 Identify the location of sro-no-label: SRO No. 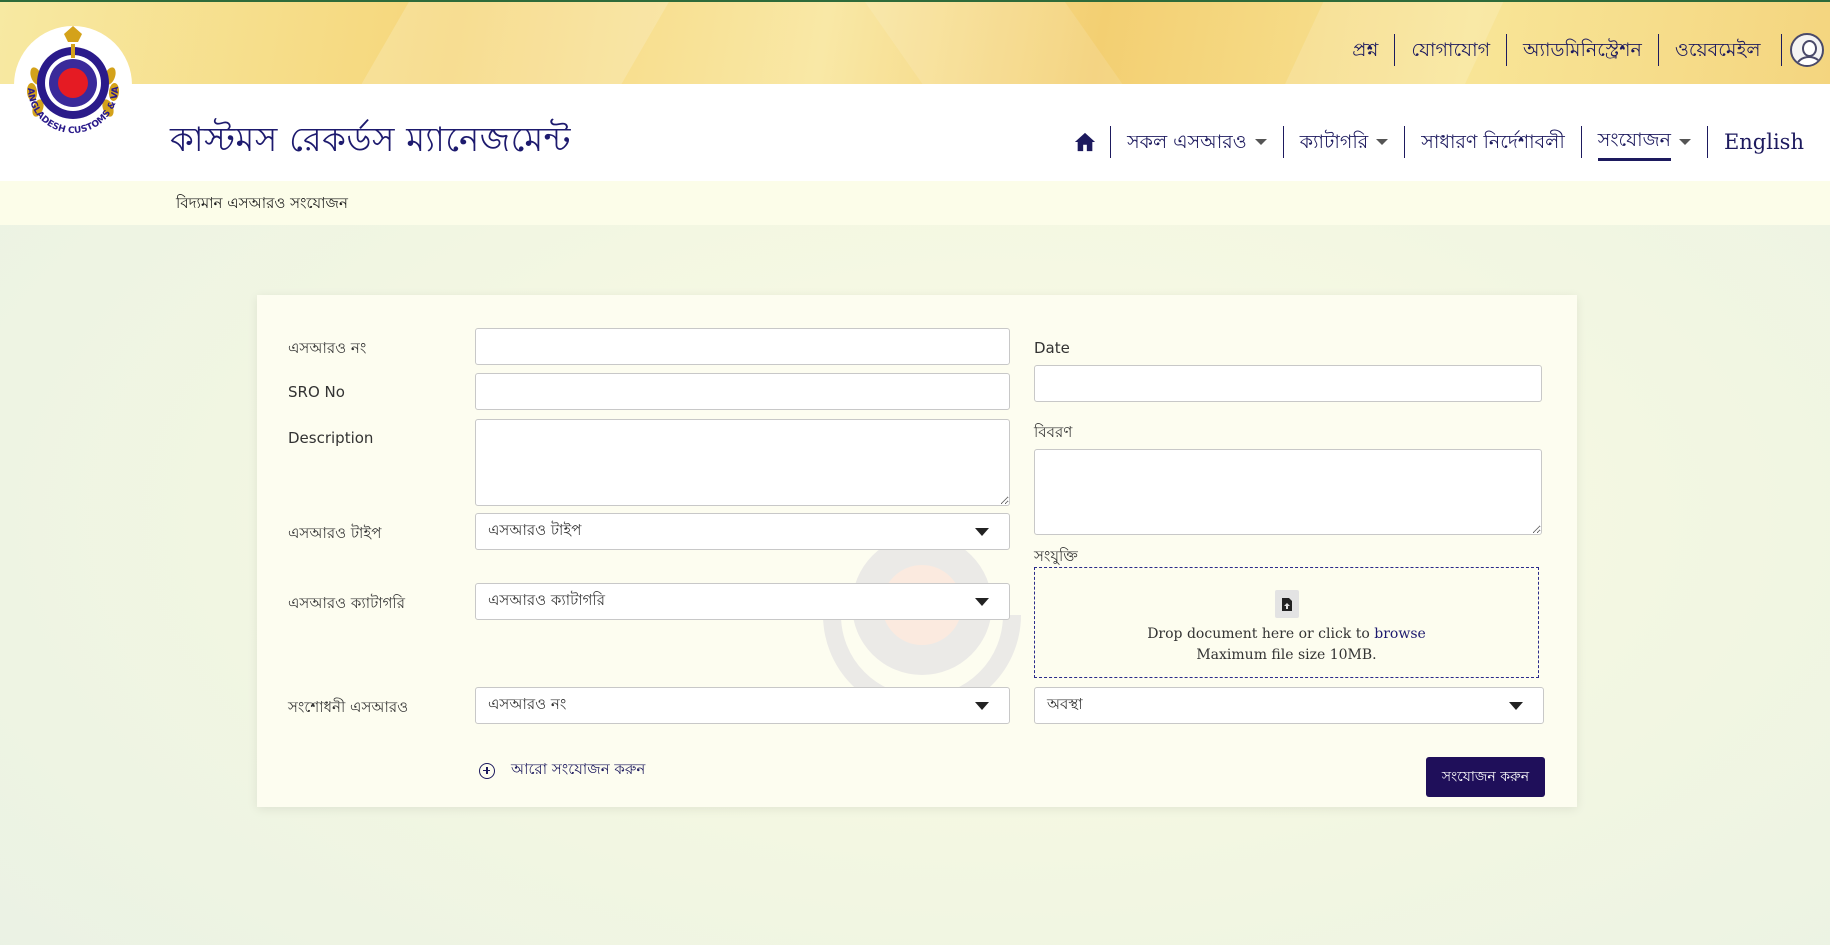
(316, 392).